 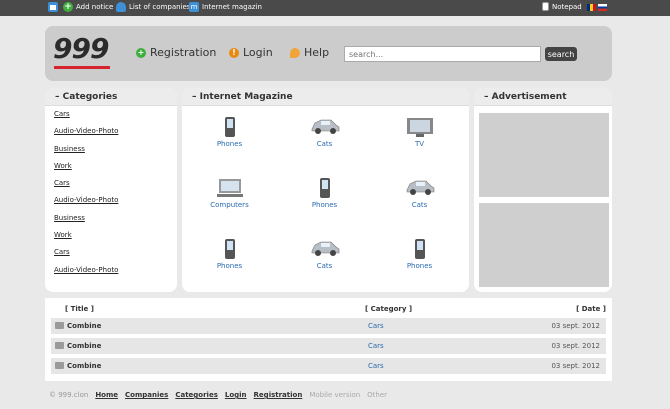 What do you see at coordinates (68, 7) in the screenshot?
I see `plus-icon: +` at bounding box center [68, 7].